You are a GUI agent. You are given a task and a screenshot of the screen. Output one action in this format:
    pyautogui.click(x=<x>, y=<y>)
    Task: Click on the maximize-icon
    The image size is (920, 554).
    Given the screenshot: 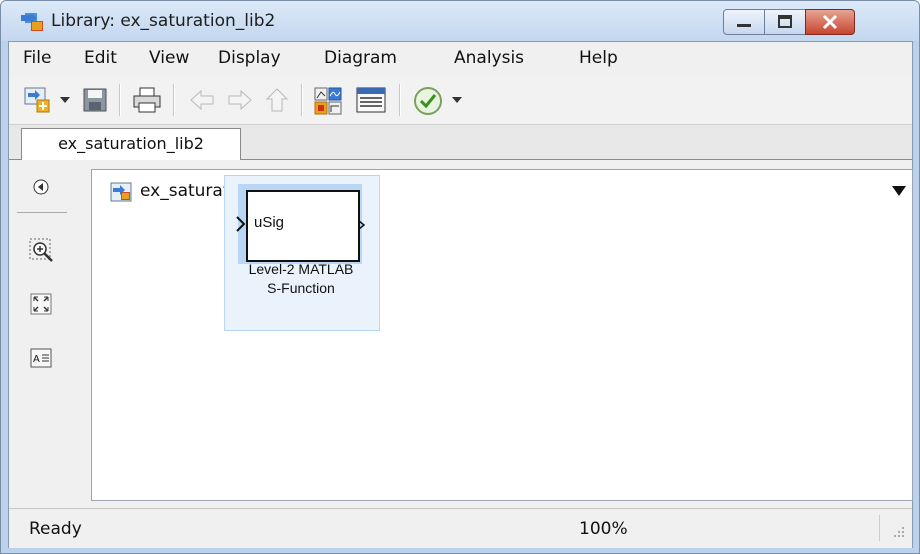 What is the action you would take?
    pyautogui.click(x=785, y=21)
    